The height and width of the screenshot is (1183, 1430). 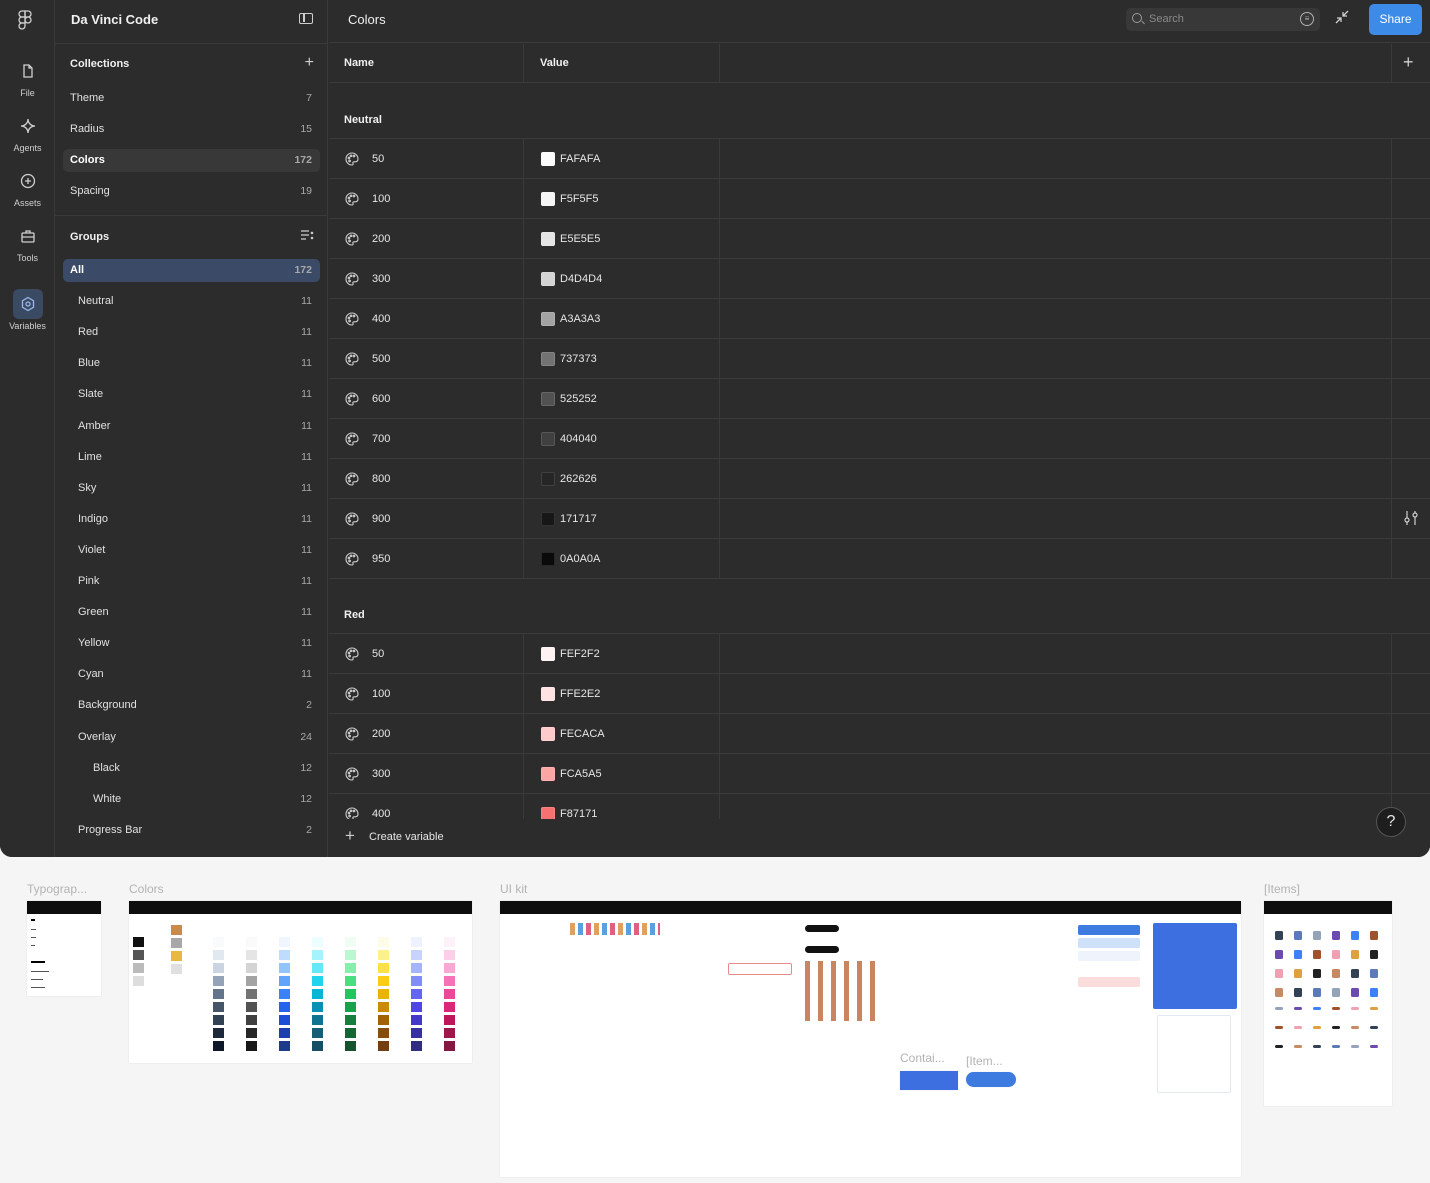 I want to click on group-item: Indigo 11, so click(x=191, y=519).